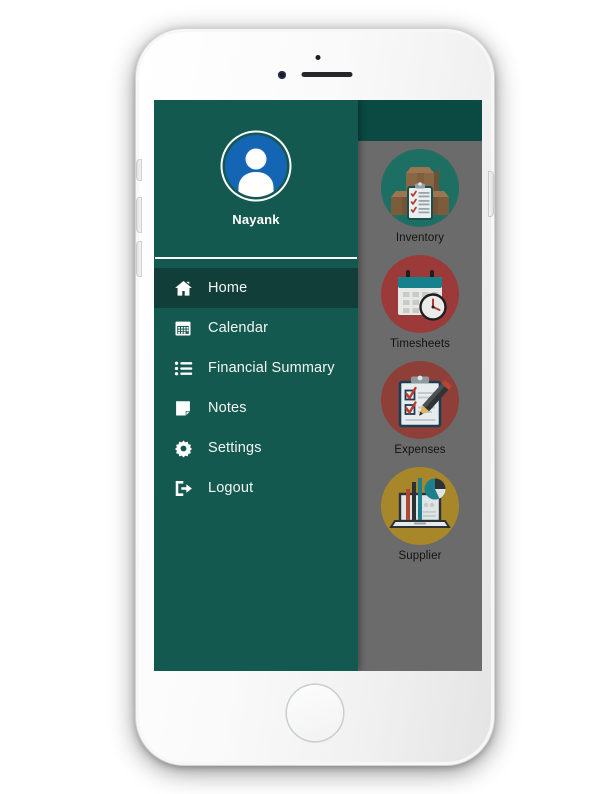 The height and width of the screenshot is (794, 615). Describe the element at coordinates (271, 368) in the screenshot. I see `sidebar-item-label: Financial Summary` at that location.